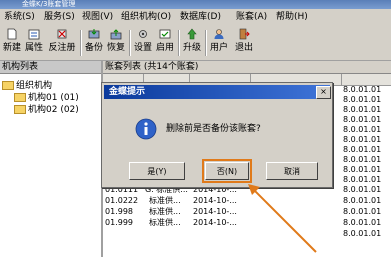 The image size is (391, 257). What do you see at coordinates (34, 86) in the screenshot?
I see `tree-node-label: 组织机构` at bounding box center [34, 86].